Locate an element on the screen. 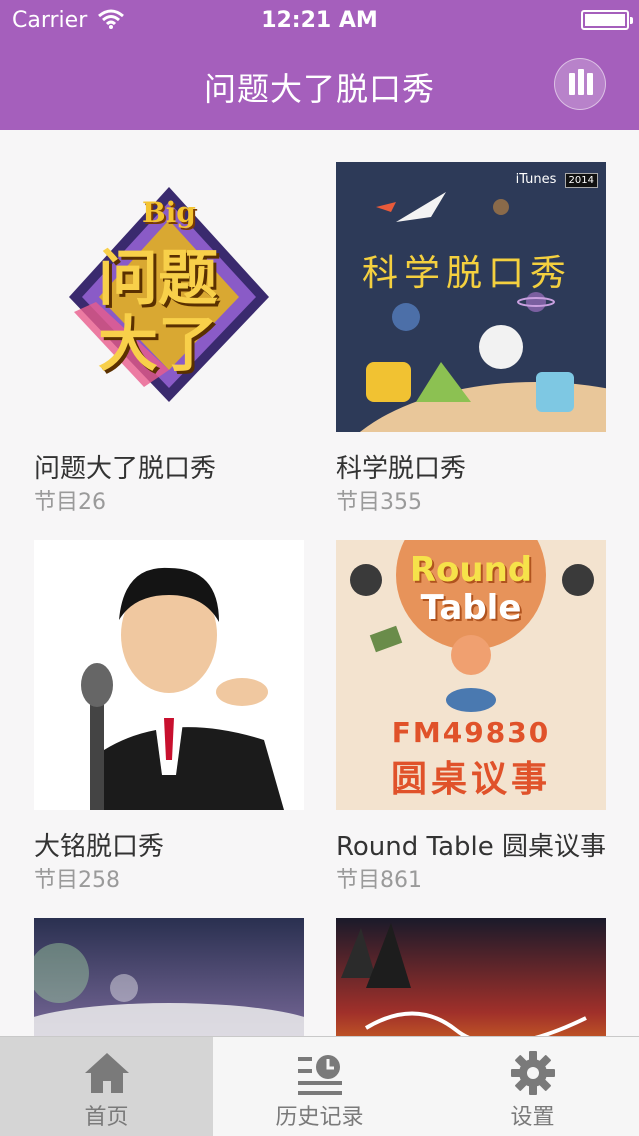 Image resolution: width=639 pixels, height=1136 pixels. tab-label: 历史记录 is located at coordinates (319, 1117).